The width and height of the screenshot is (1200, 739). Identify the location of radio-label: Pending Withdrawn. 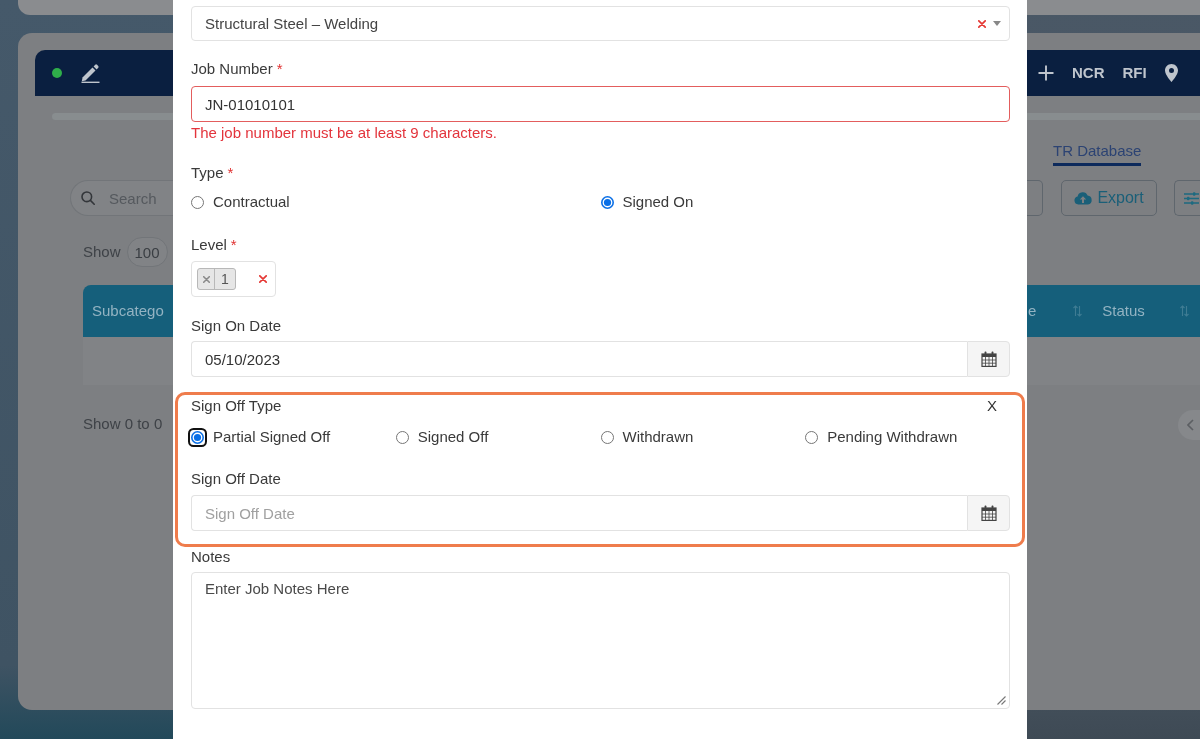
(892, 437).